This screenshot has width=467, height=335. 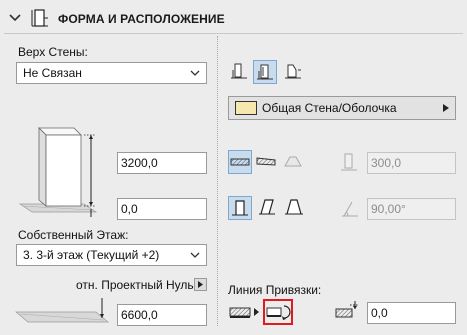 I want to click on reference-level-label: отн. Проектный Нуль, so click(x=135, y=285).